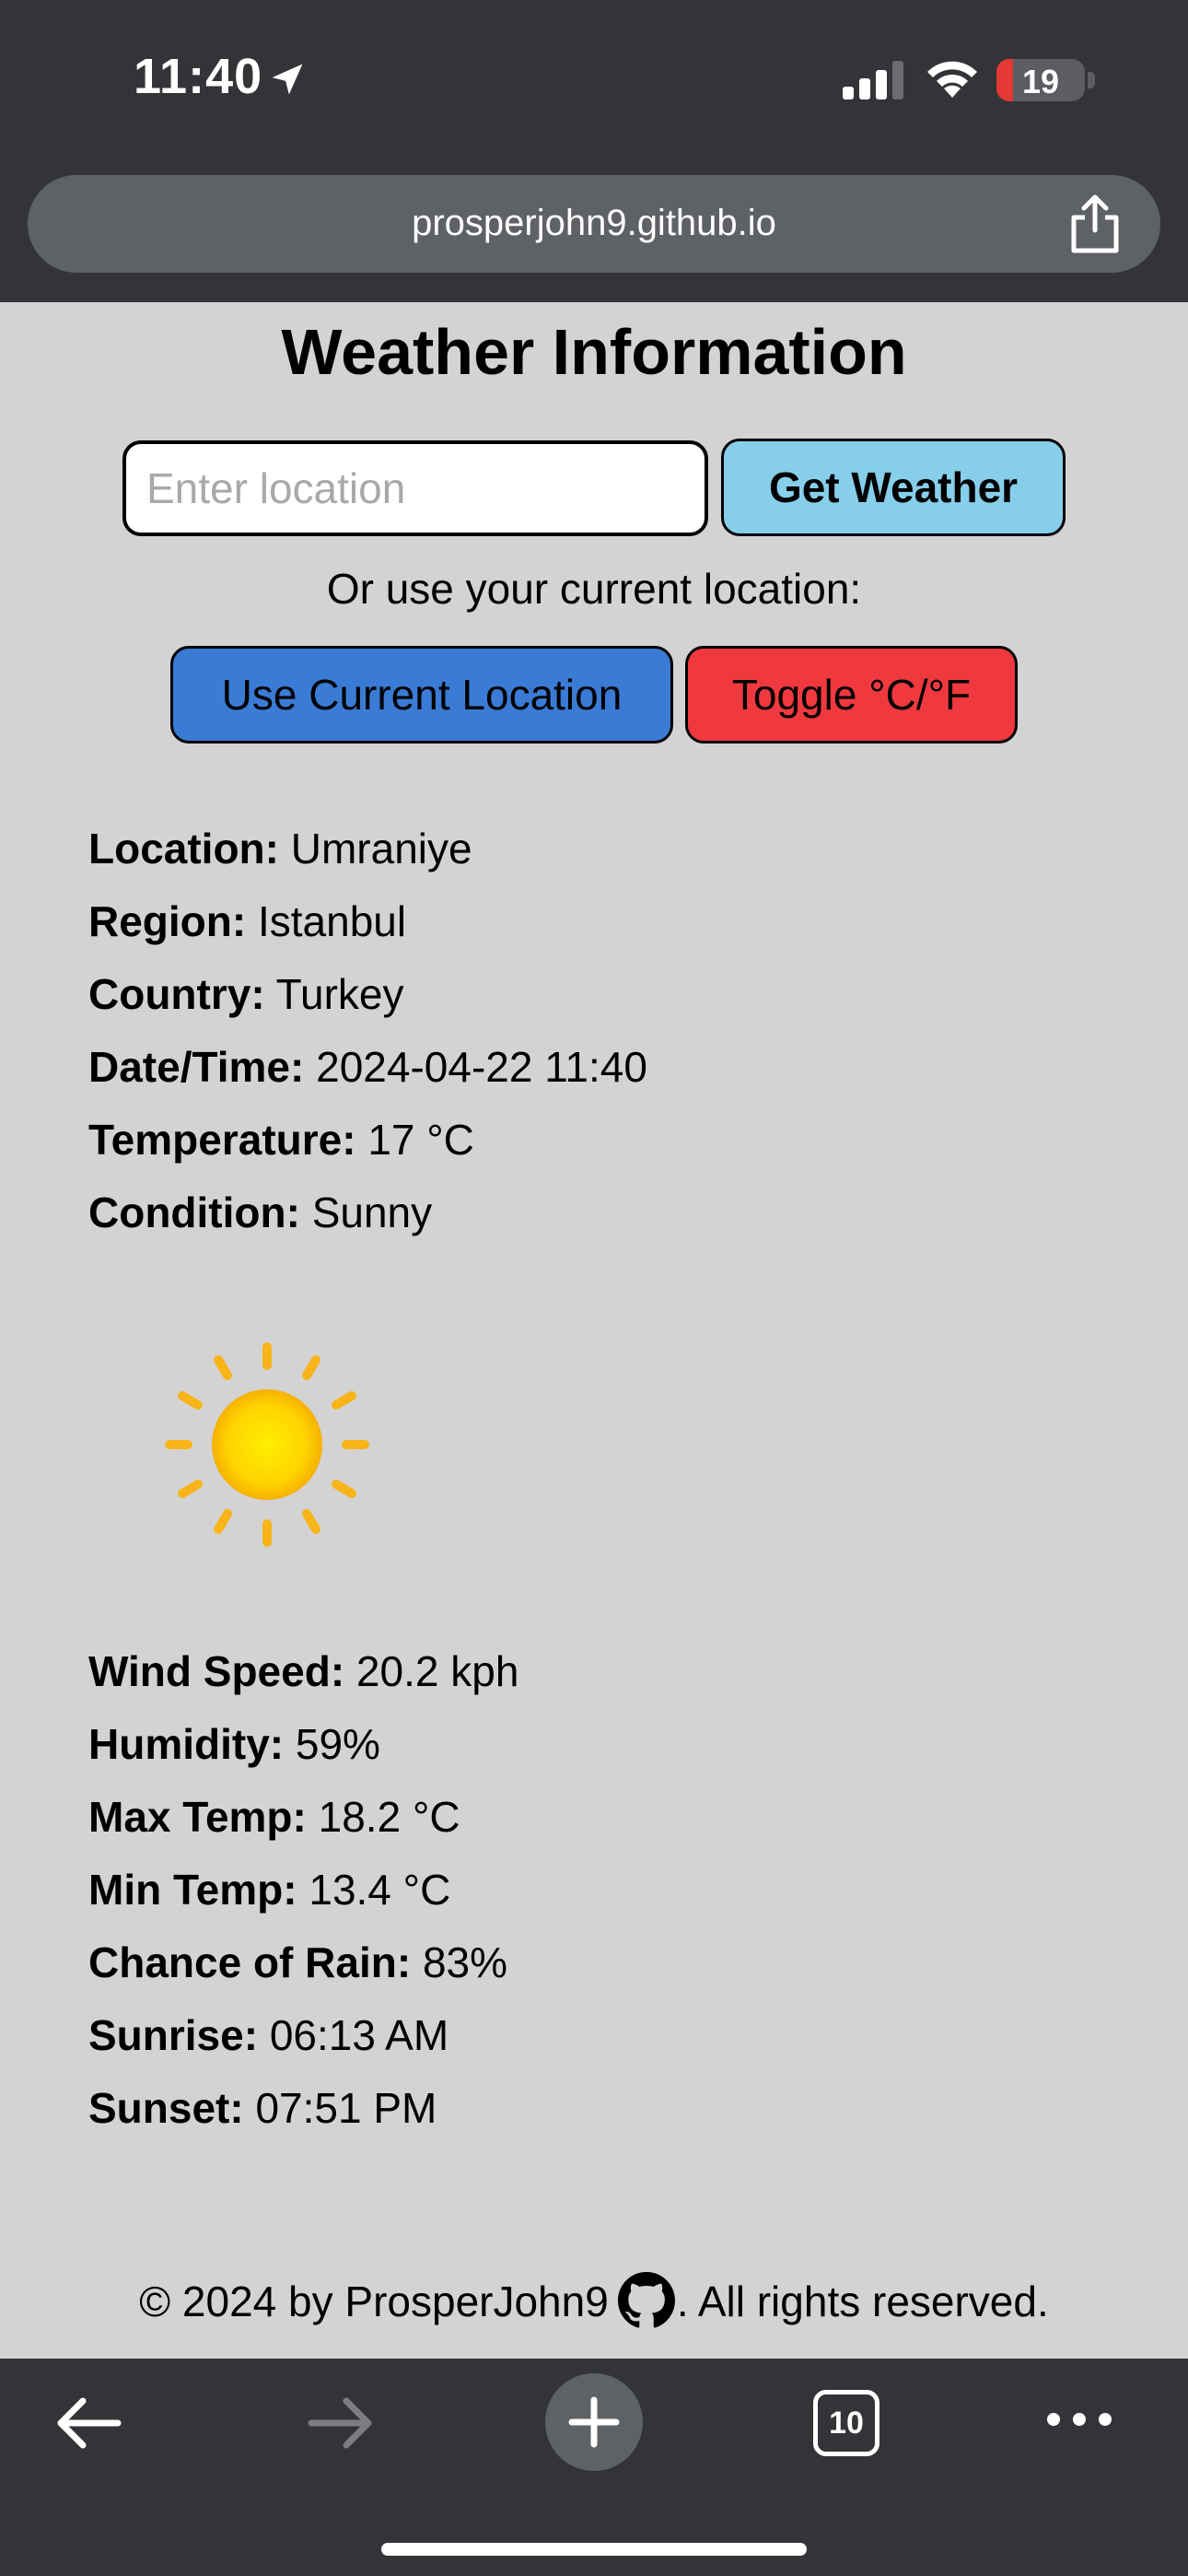 The height and width of the screenshot is (2576, 1188). What do you see at coordinates (197, 1817) in the screenshot?
I see `info-label: Max Temp:` at bounding box center [197, 1817].